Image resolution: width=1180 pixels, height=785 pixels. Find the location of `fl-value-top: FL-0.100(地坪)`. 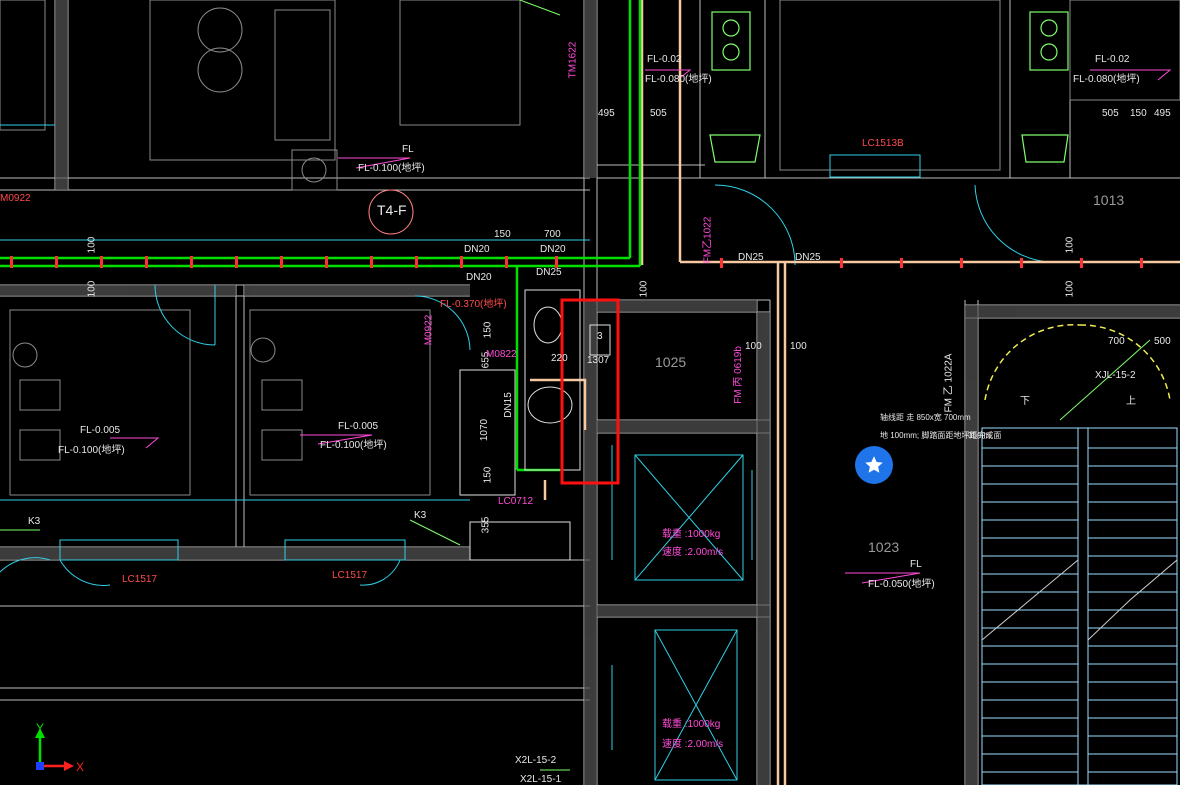

fl-value-top: FL-0.100(地坪) is located at coordinates (391, 168).